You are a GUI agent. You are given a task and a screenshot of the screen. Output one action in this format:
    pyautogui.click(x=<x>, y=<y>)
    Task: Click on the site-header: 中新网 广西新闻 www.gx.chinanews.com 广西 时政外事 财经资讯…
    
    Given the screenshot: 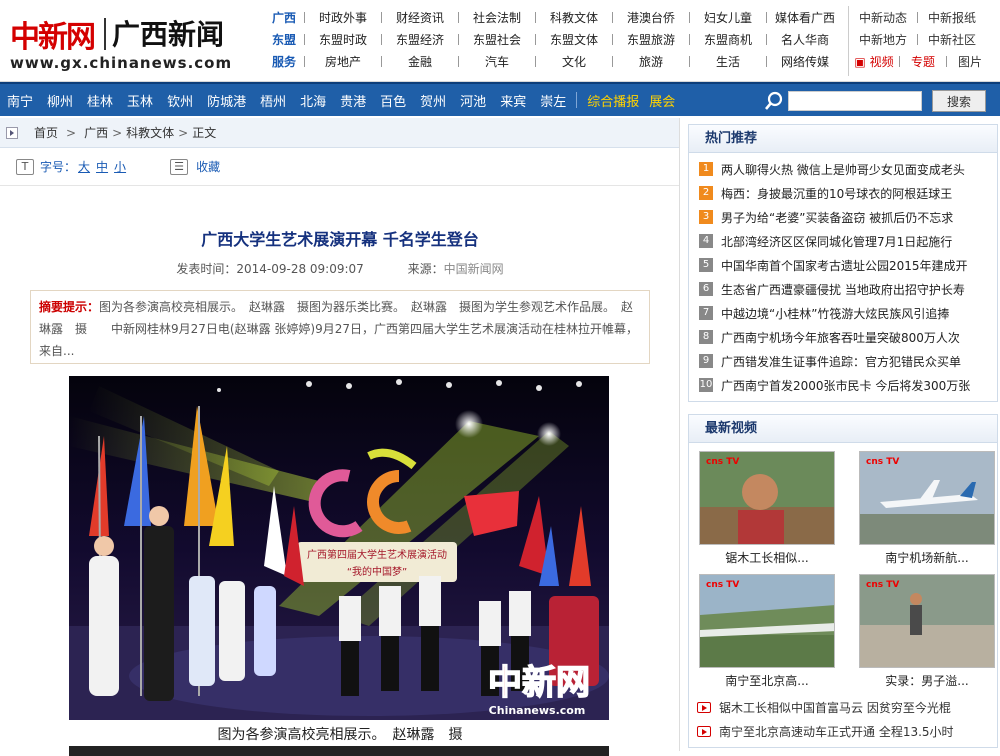 What is the action you would take?
    pyautogui.click(x=500, y=41)
    